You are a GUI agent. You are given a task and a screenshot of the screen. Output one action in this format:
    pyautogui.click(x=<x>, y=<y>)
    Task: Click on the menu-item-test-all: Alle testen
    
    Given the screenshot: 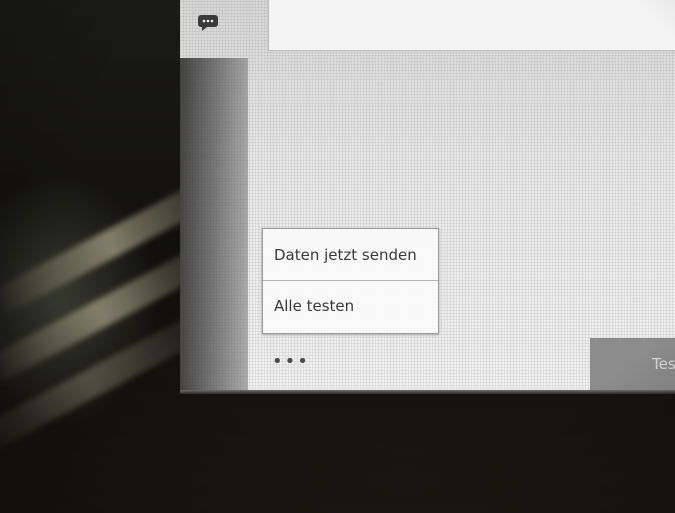 What is the action you would take?
    pyautogui.click(x=350, y=305)
    